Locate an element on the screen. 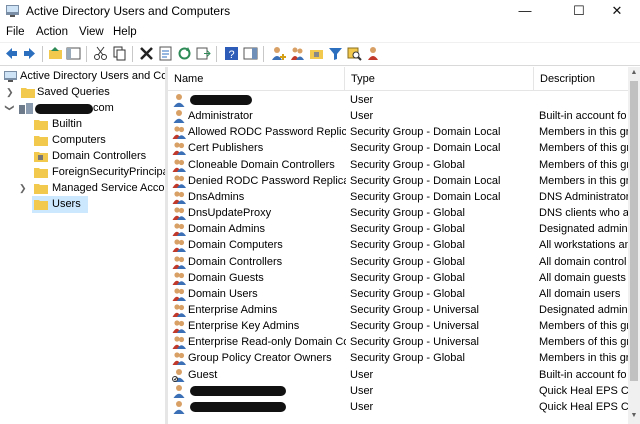 This screenshot has height=424, width=640. tree-item-foreign-security-principals: ForeignSecurityPrincipals is located at coordinates (99, 173).